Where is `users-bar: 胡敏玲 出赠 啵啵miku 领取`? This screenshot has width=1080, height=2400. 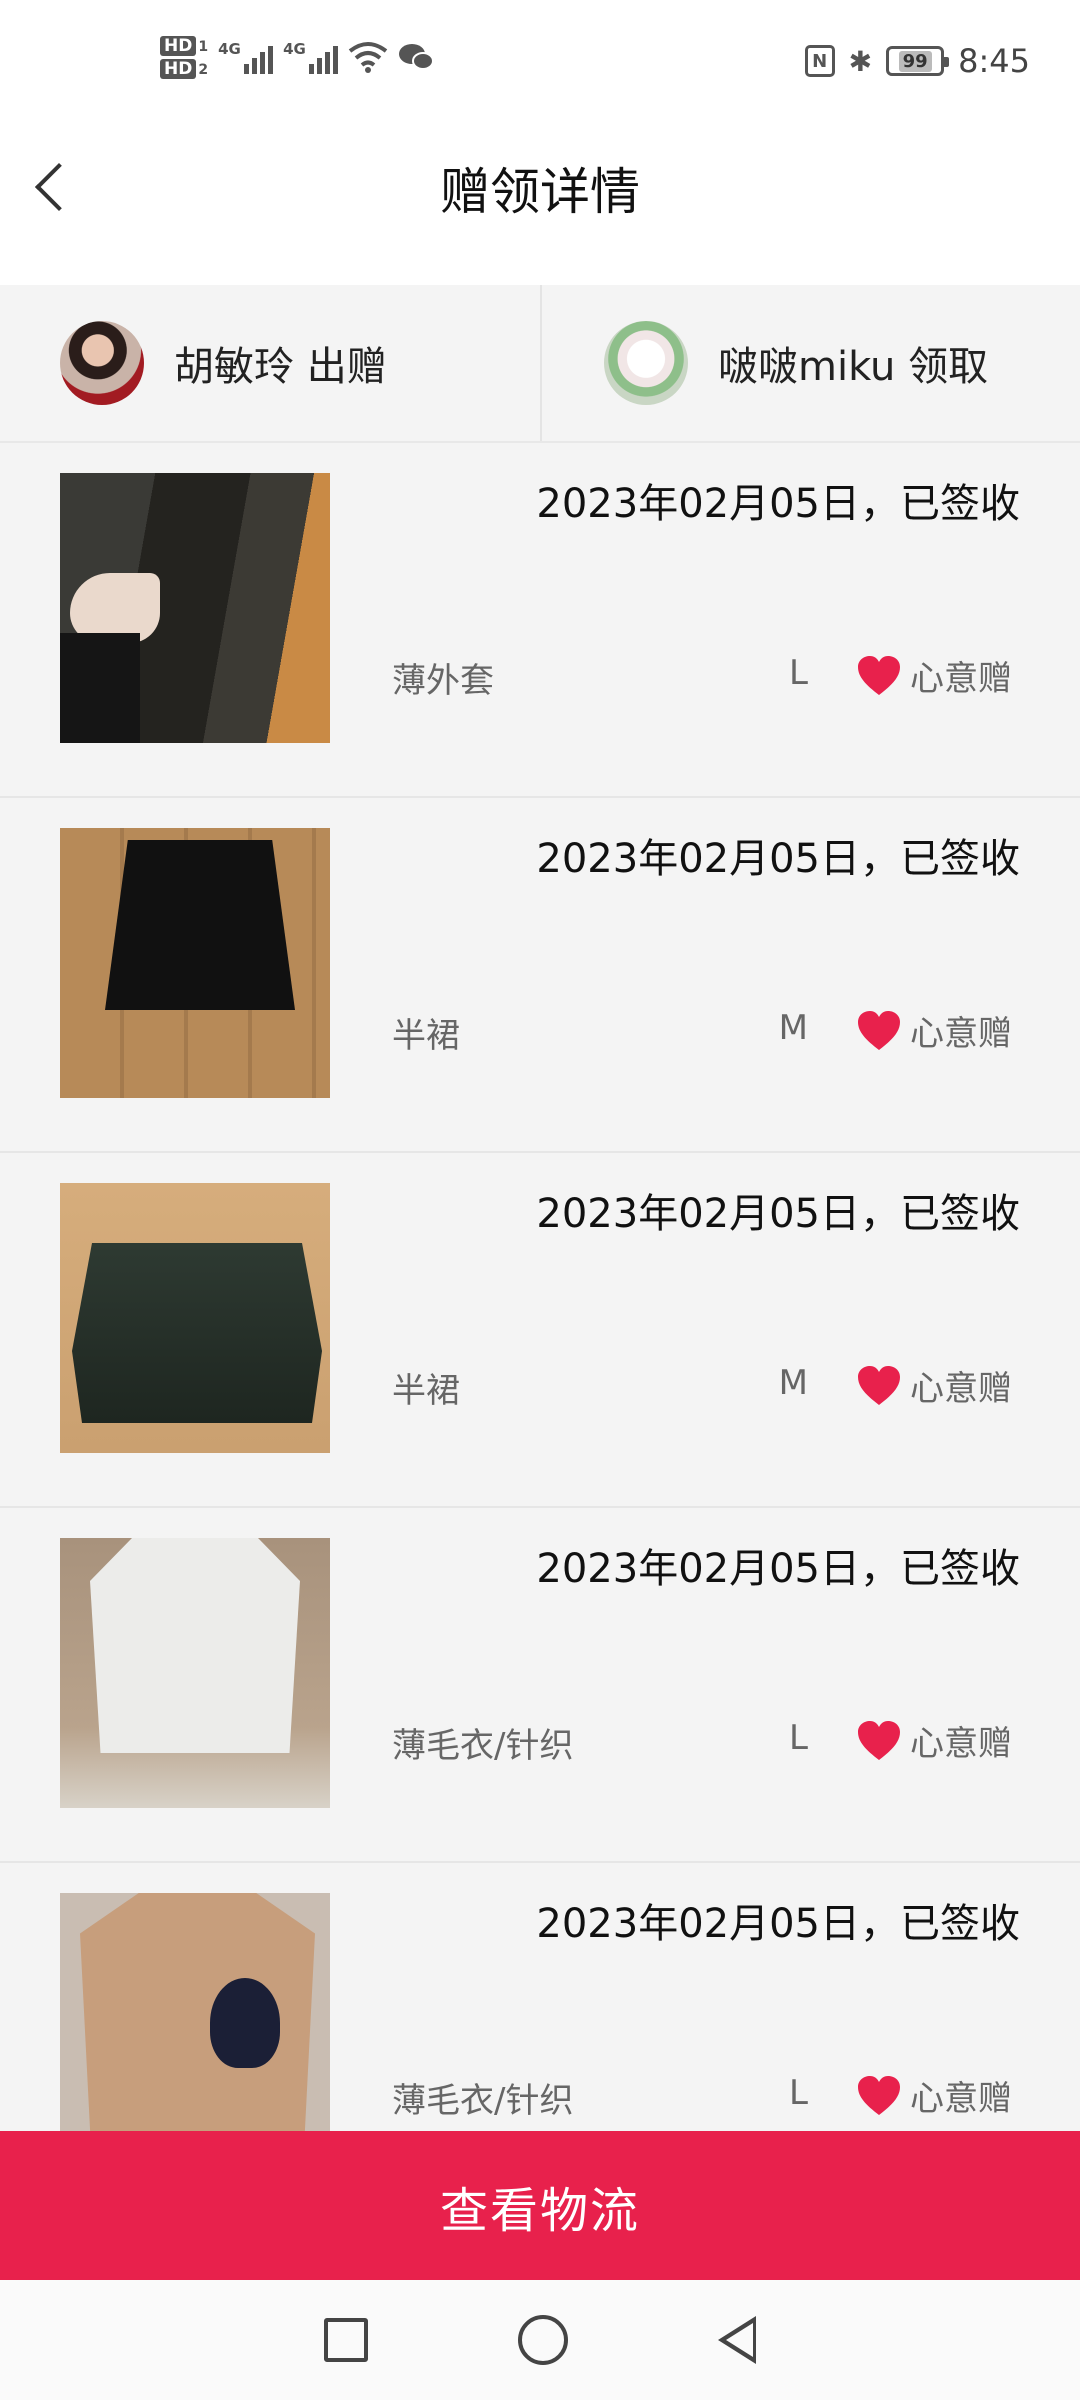
users-bar: 胡敏玲 出赠 啵啵miku 领取 is located at coordinates (540, 364).